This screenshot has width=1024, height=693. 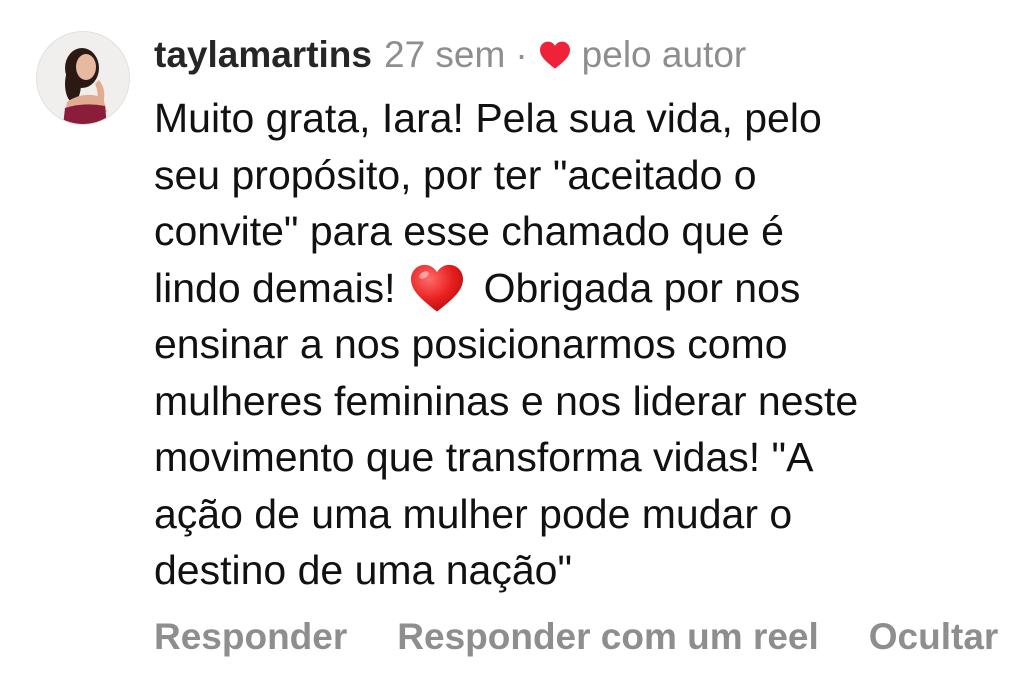 I want to click on comment-line-with-emoji: lindo demais! Obrigada por nos, so click(x=574, y=288).